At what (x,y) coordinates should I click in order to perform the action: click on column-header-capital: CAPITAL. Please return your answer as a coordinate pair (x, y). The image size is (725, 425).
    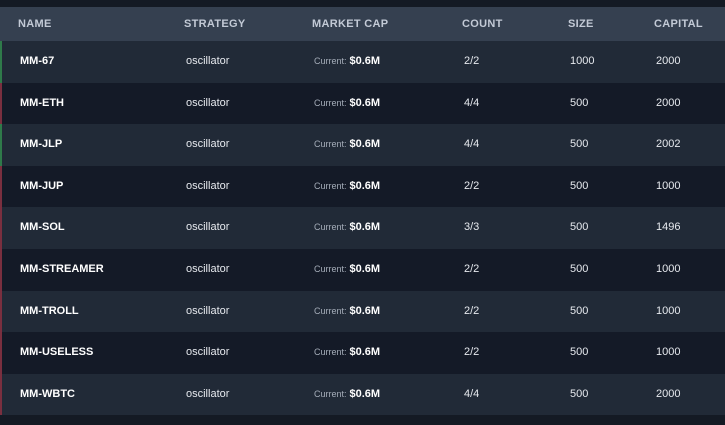
    Looking at the image, I should click on (678, 24).